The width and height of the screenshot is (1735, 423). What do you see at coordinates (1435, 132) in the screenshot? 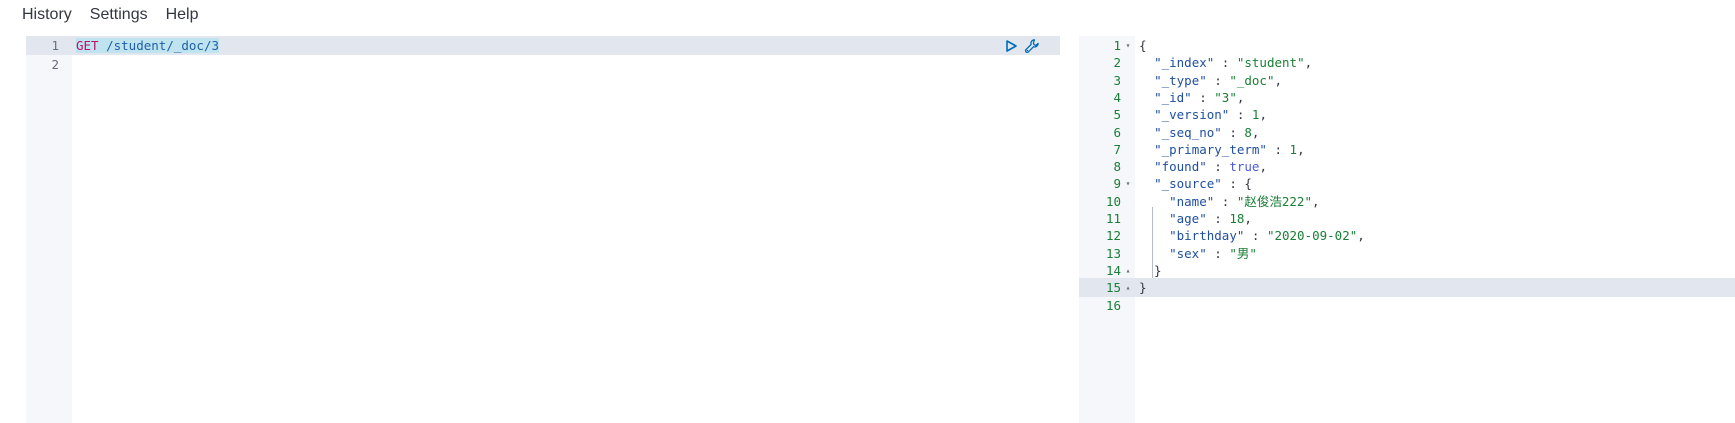
I see `response-line: "_seq_no" : 8,` at bounding box center [1435, 132].